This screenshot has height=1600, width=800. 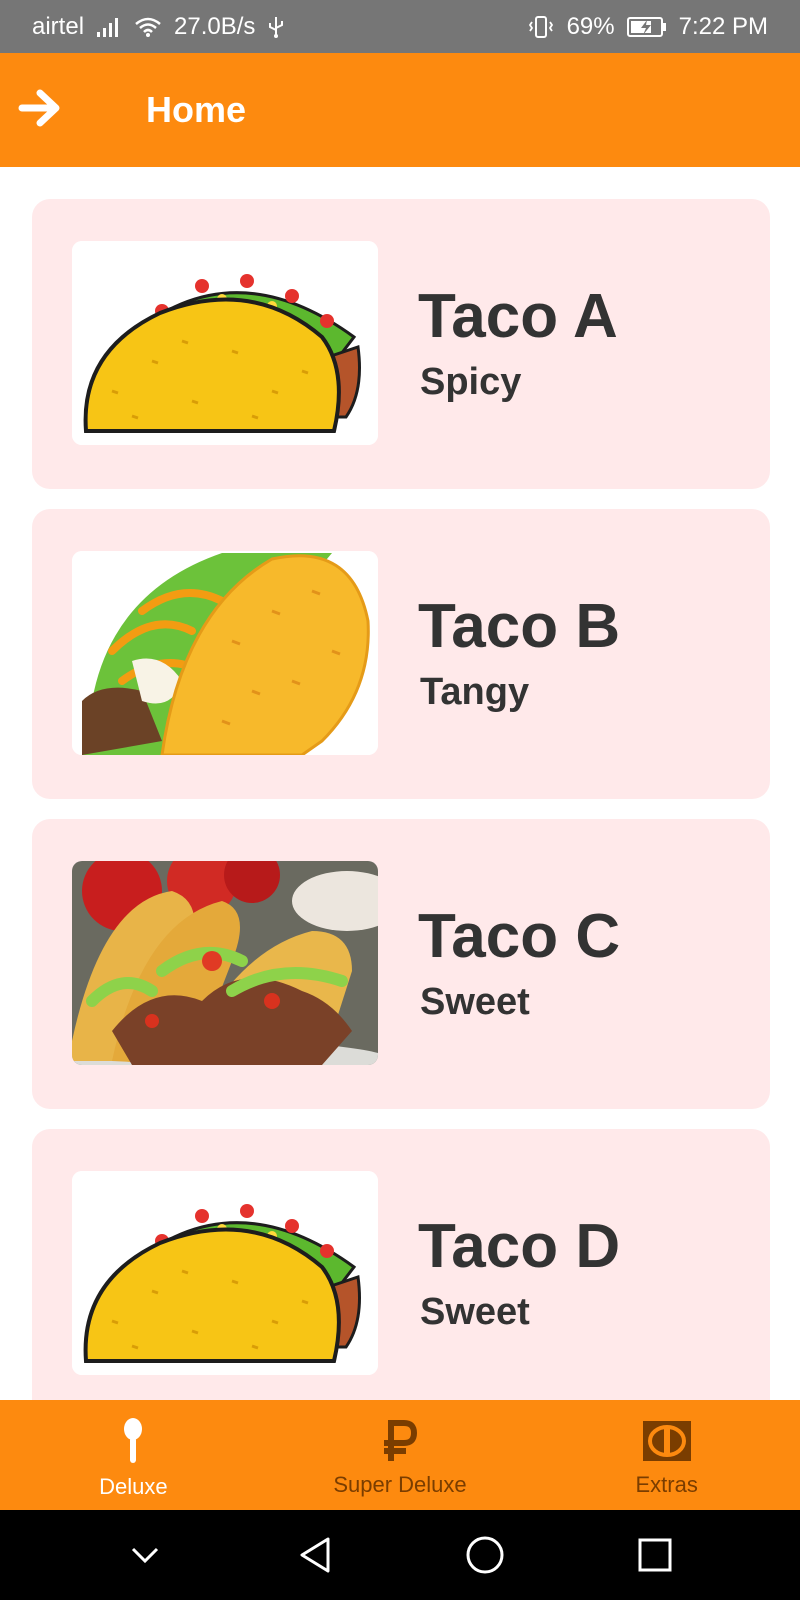 What do you see at coordinates (400, 26) in the screenshot?
I see `status-bar: airtel 27.0B/s 69% 7:22 PM` at bounding box center [400, 26].